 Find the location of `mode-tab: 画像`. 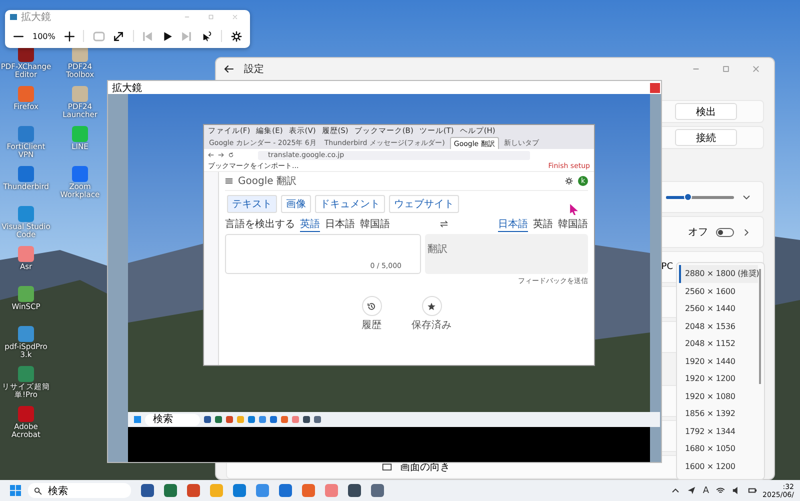

mode-tab: 画像 is located at coordinates (296, 204).